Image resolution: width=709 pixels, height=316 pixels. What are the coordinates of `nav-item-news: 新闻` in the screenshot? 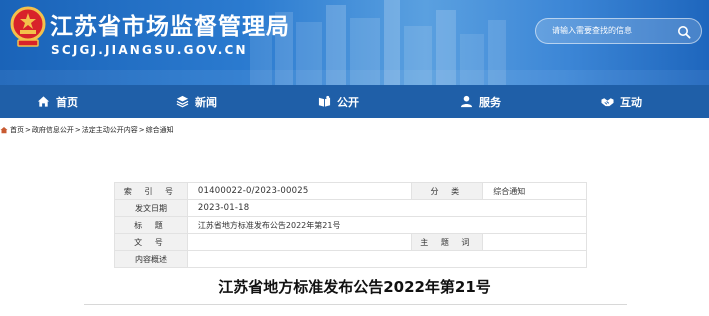 It's located at (196, 101).